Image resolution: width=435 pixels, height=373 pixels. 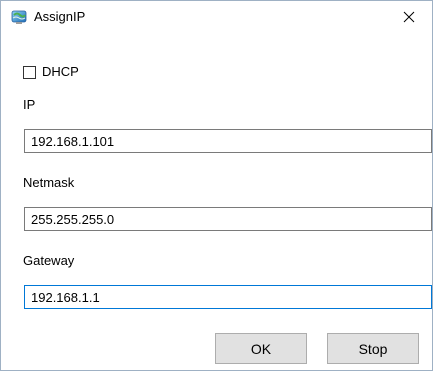 I want to click on dhcp-checkbox, so click(x=29, y=72).